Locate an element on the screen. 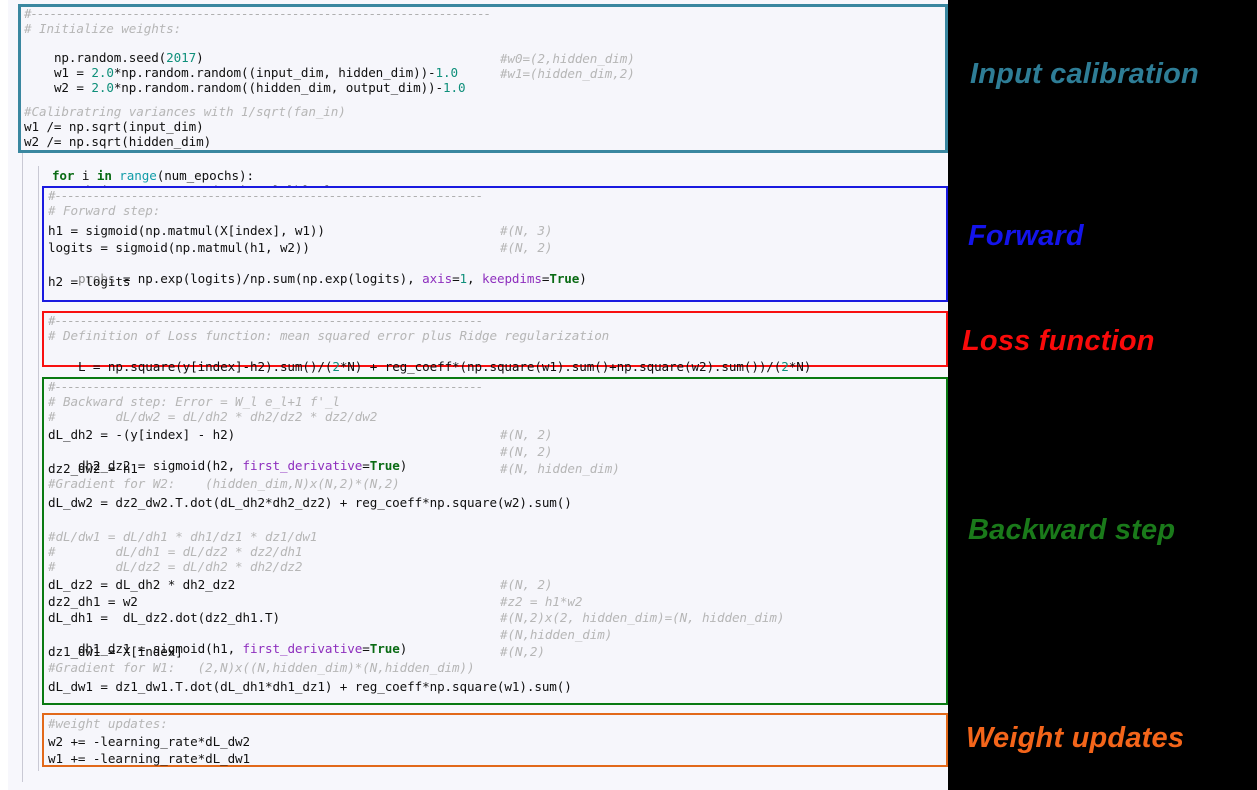 The width and height of the screenshot is (1257, 790). code-kwarg: axis is located at coordinates (437, 278).